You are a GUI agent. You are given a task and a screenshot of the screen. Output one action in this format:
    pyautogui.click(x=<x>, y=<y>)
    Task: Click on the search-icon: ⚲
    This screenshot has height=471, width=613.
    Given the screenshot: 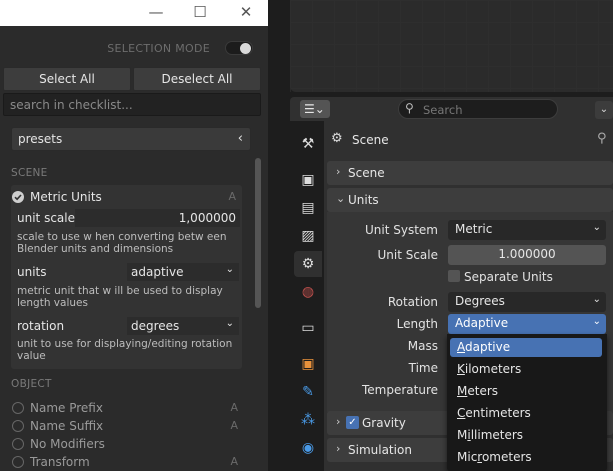 What is the action you would take?
    pyautogui.click(x=409, y=108)
    